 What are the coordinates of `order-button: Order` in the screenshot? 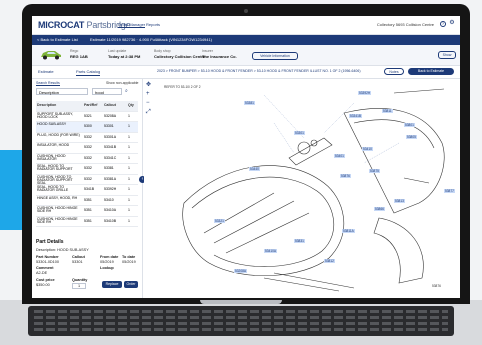 It's located at (131, 284).